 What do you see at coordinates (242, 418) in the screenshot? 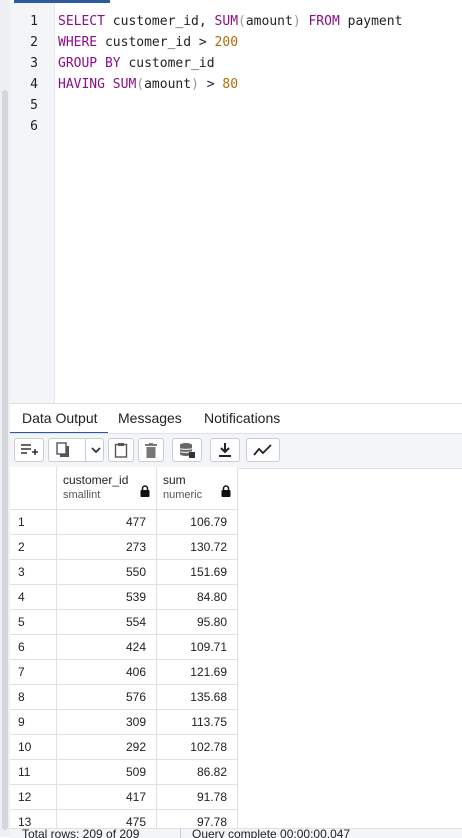
I see `tab-notifications: Notifications` at bounding box center [242, 418].